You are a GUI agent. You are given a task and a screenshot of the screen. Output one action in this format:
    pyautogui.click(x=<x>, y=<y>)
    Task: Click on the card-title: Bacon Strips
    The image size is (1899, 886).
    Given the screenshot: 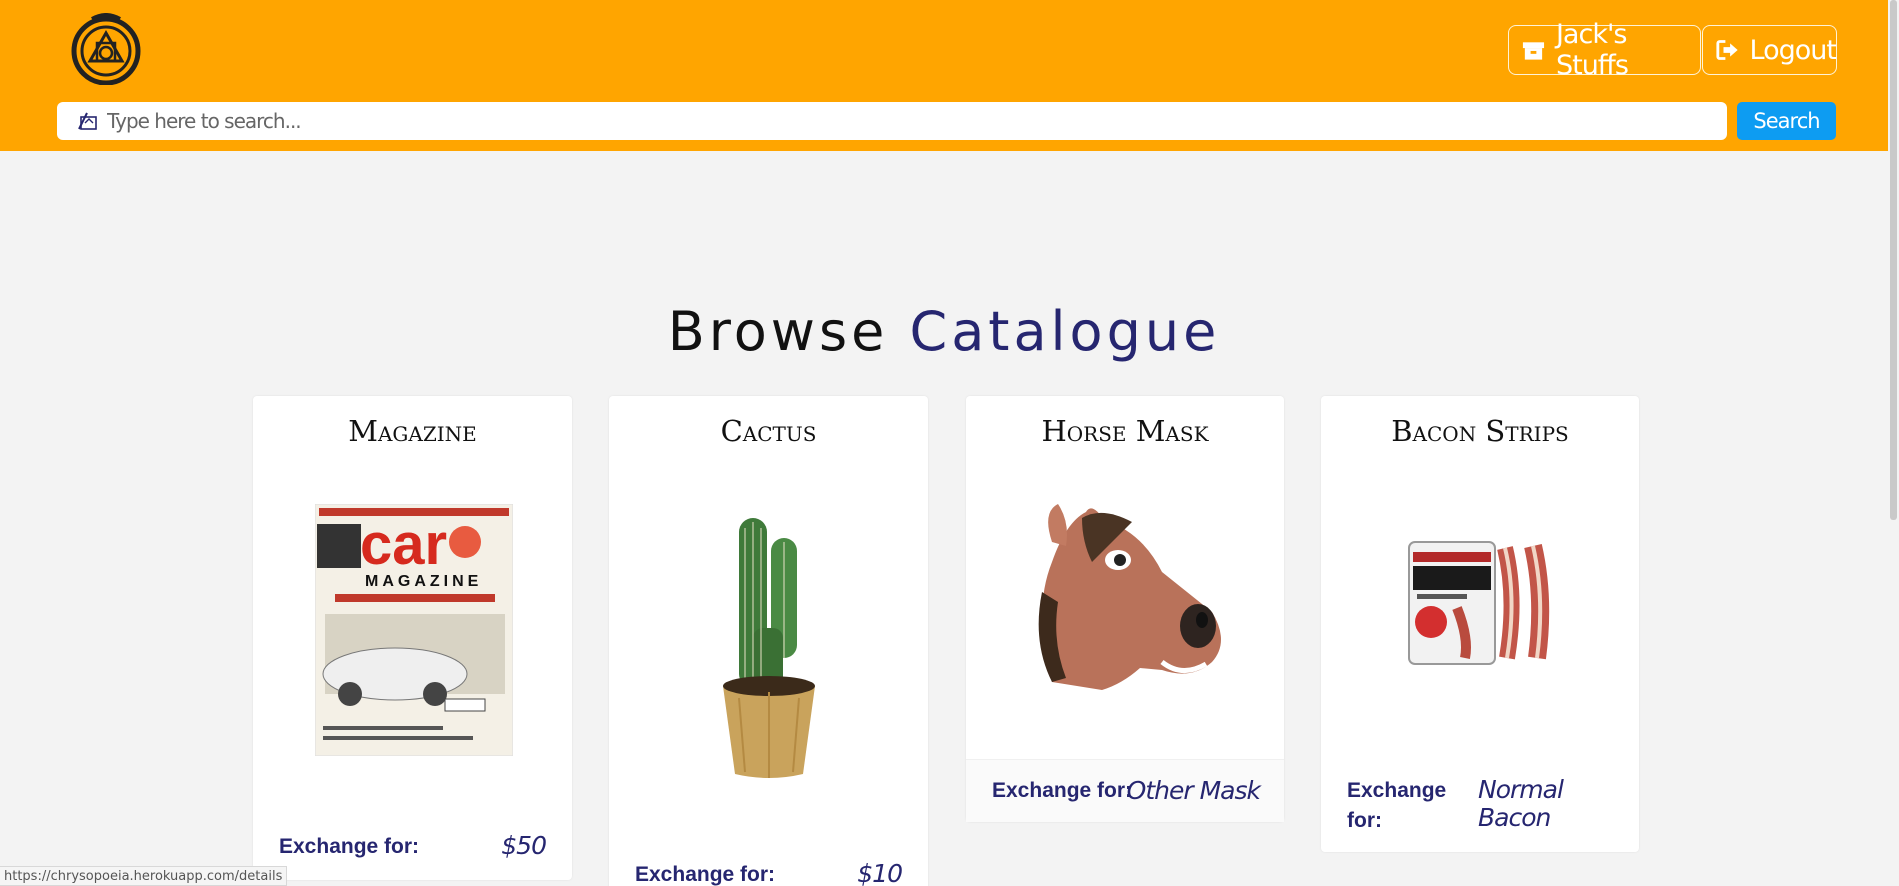 What is the action you would take?
    pyautogui.click(x=1480, y=431)
    